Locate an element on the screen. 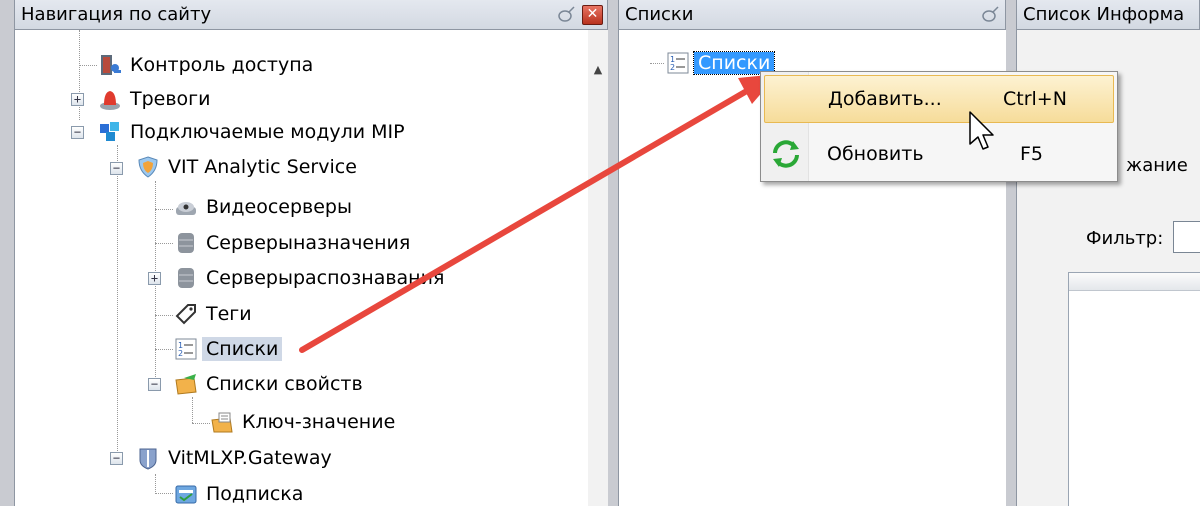 This screenshot has width=1200, height=506. menu-item-shortcut: F5 is located at coordinates (1032, 154).